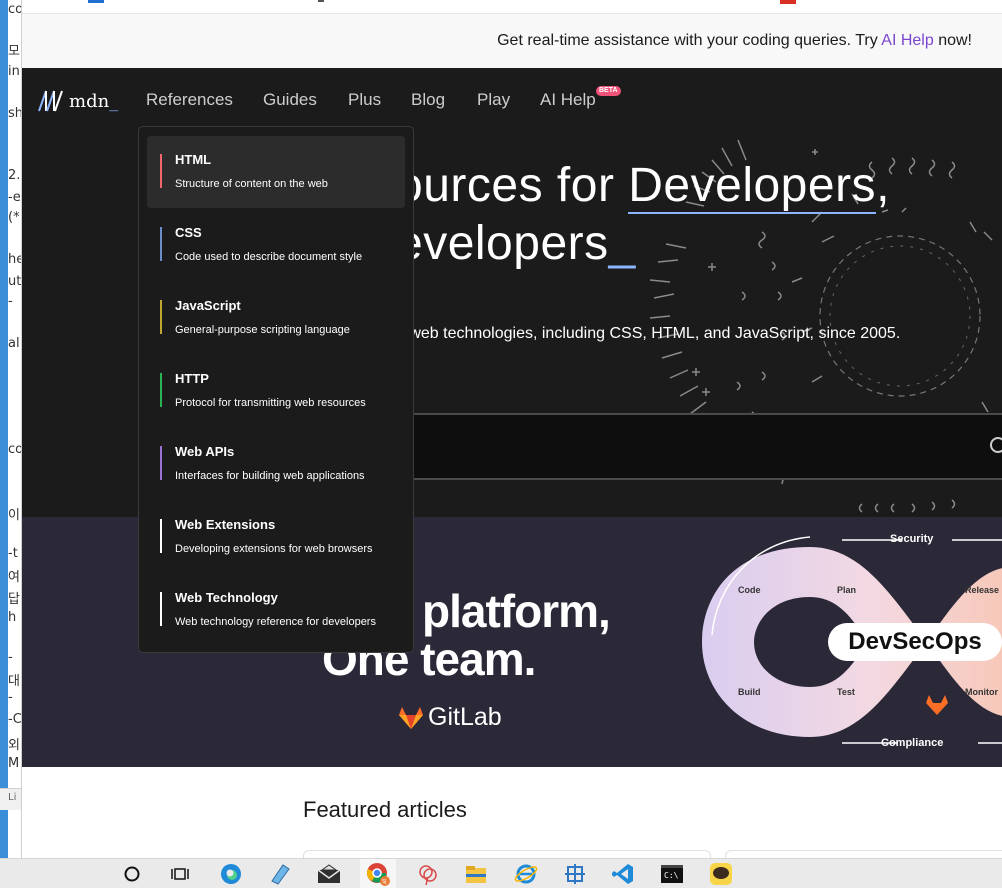 This screenshot has height=888, width=1002. I want to click on nav-ai-help: AI Help BETA, so click(580, 100).